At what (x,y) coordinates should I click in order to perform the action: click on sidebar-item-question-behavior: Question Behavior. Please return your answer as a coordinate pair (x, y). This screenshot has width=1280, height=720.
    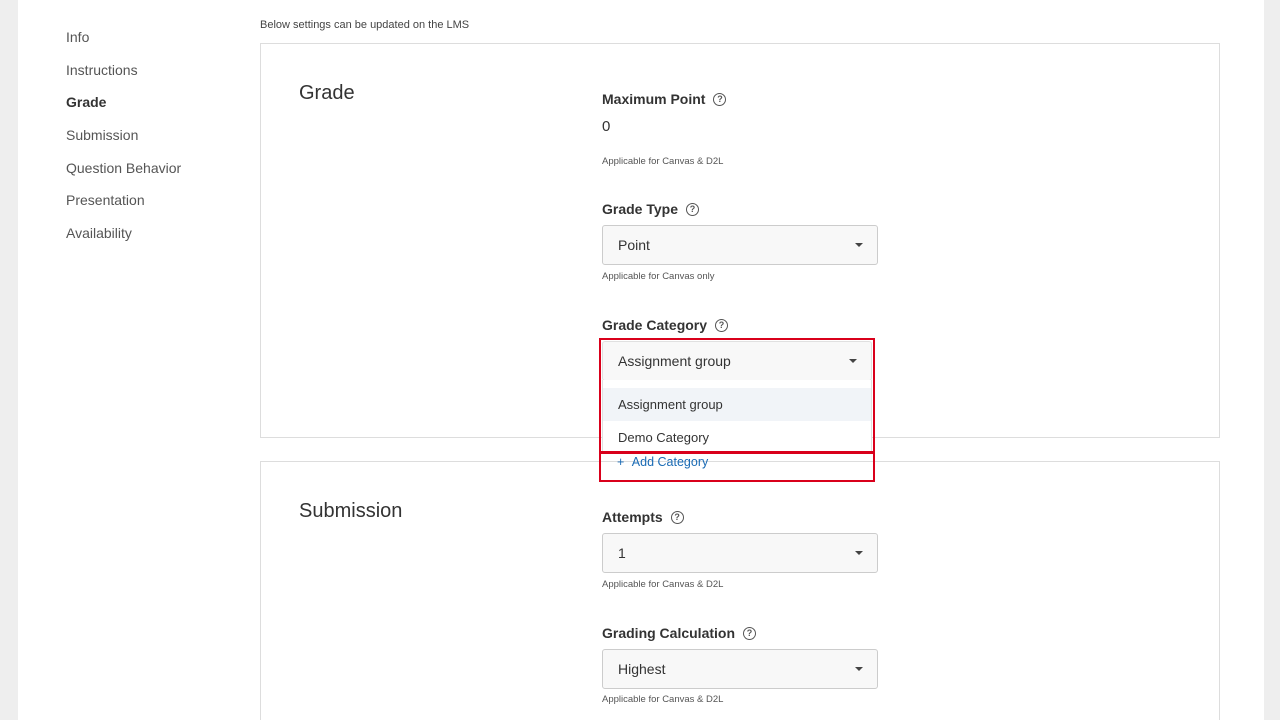
    Looking at the image, I should click on (123, 173).